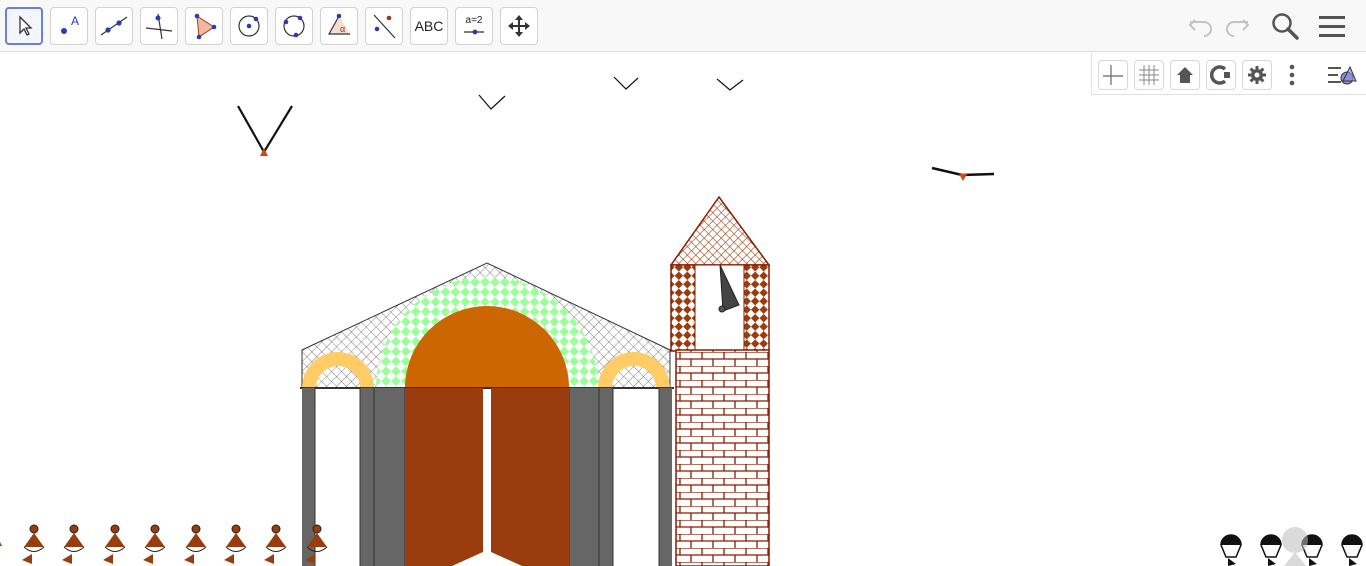  I want to click on move-arrow-icon, so click(26, 25).